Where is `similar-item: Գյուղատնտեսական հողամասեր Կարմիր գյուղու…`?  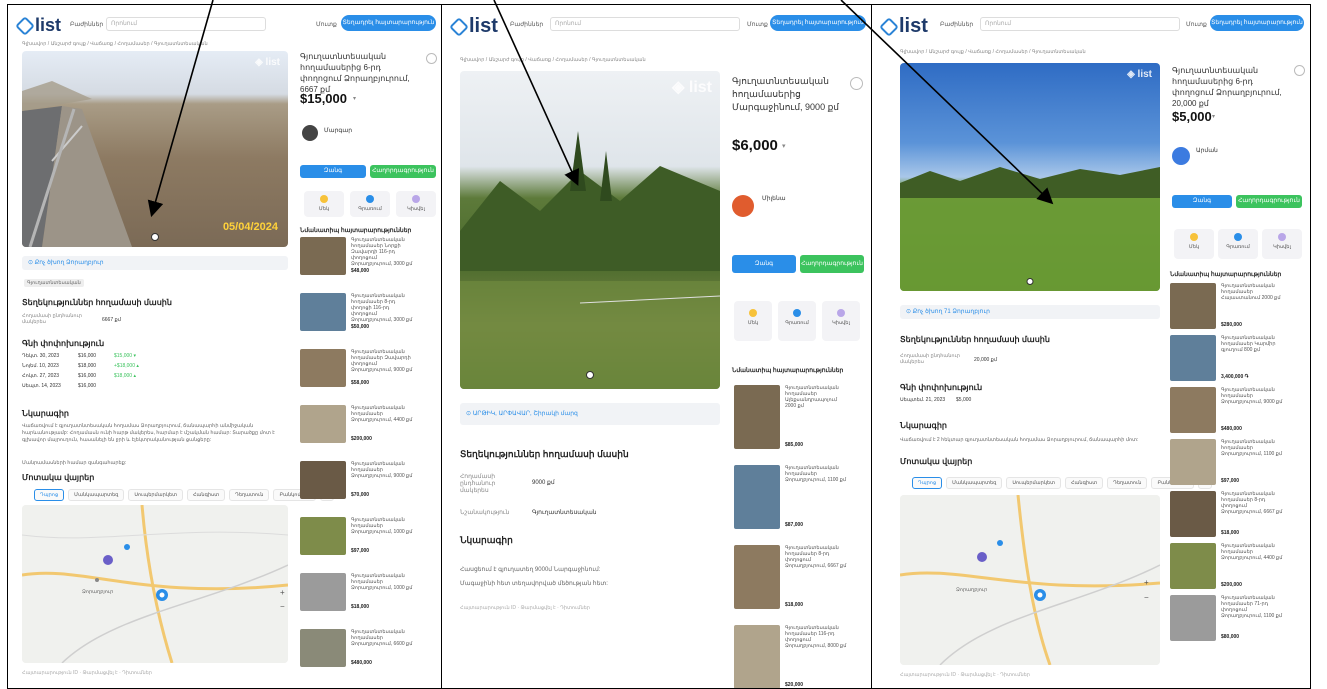
similar-item: Գյուղատնտեսական հողամասեր Կարմիր գյուղու… is located at coordinates (1240, 358).